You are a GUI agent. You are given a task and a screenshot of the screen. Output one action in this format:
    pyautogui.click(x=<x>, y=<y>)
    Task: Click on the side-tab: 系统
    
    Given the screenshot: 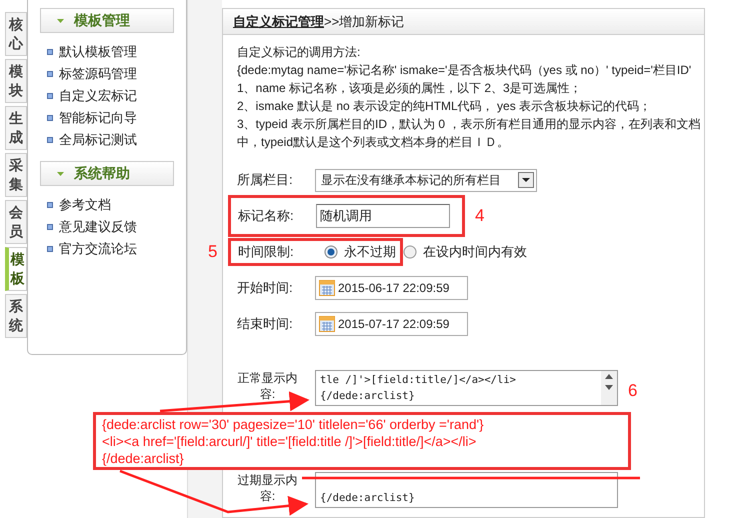 What is the action you would take?
    pyautogui.click(x=16, y=316)
    